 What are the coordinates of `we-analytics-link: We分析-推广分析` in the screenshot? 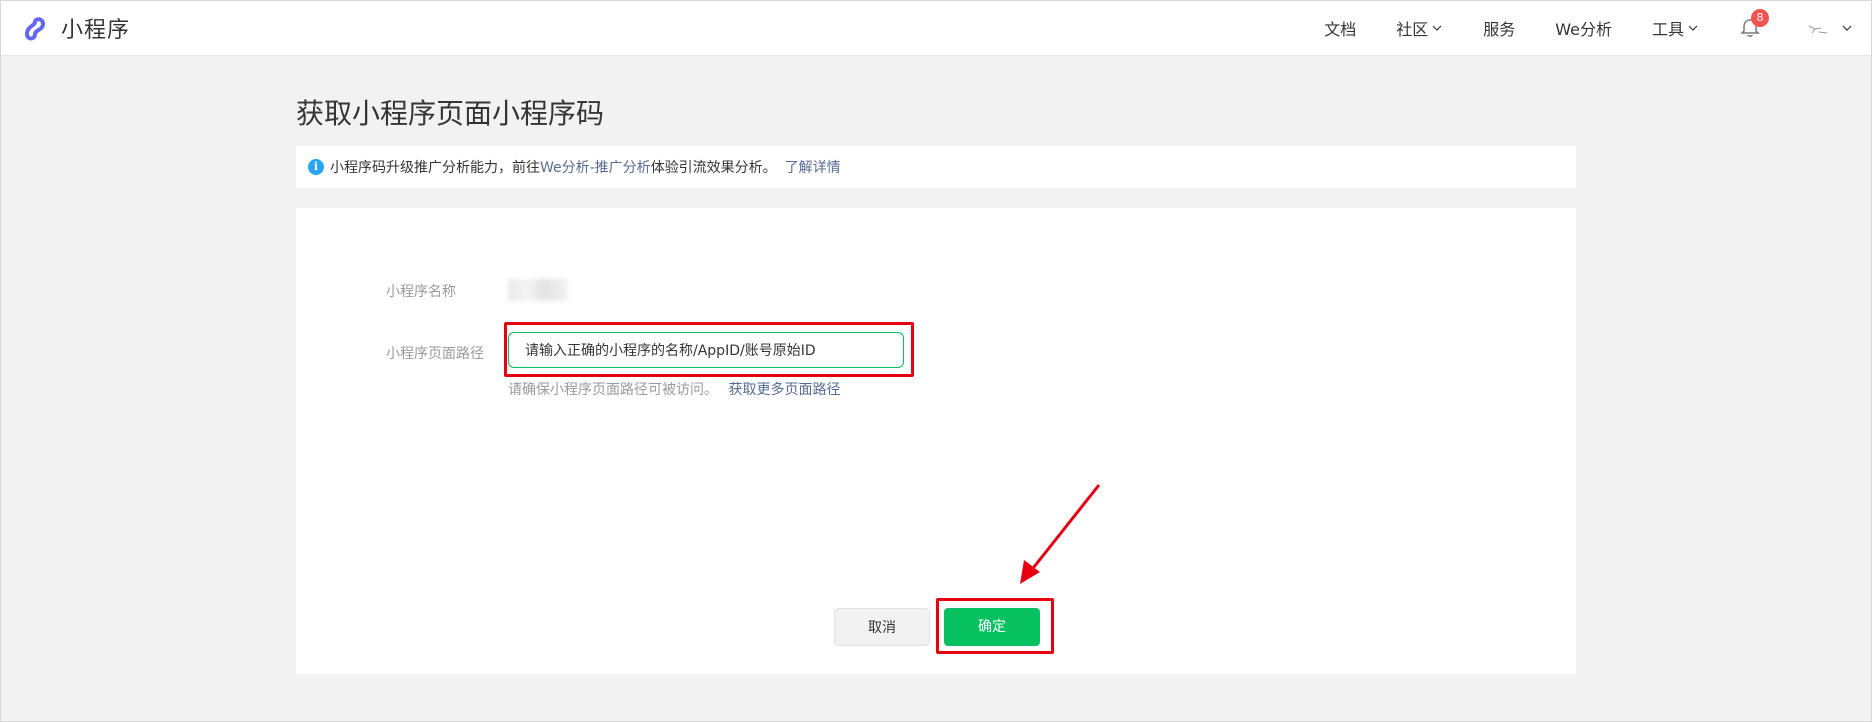 It's located at (595, 167).